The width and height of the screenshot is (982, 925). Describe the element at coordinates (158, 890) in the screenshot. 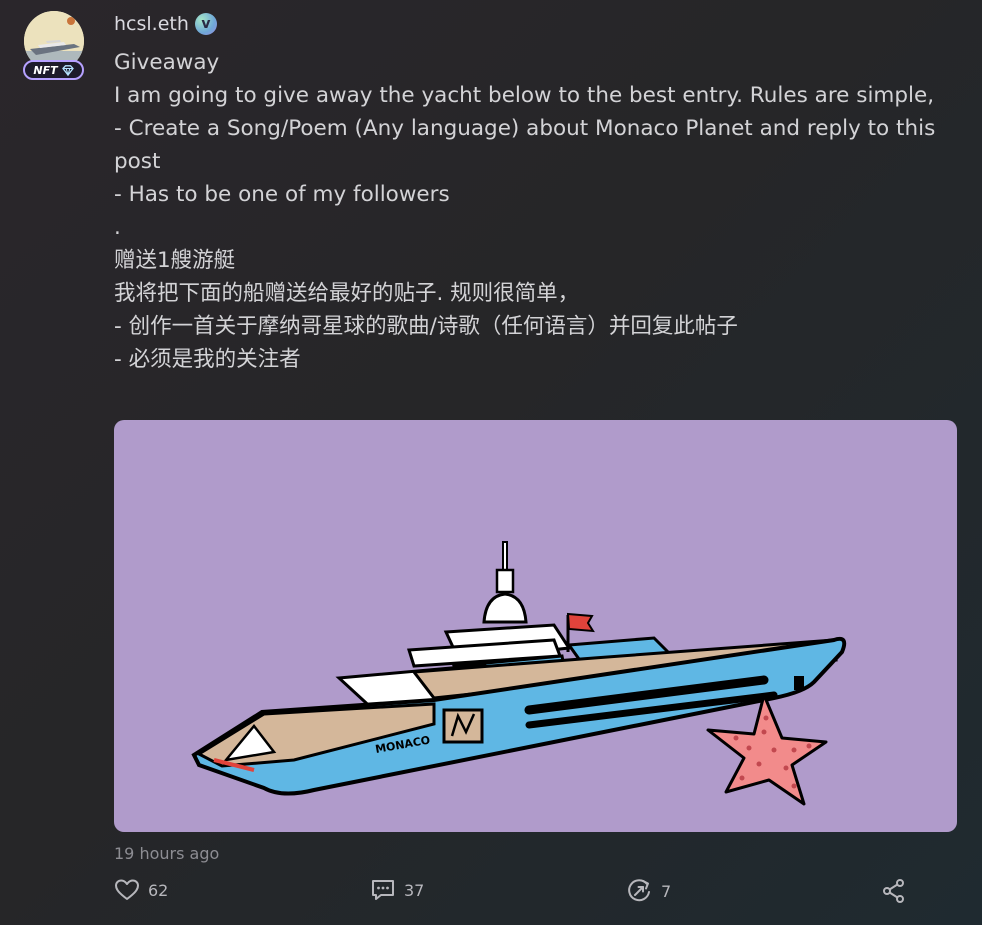

I see `like-count: 62` at that location.